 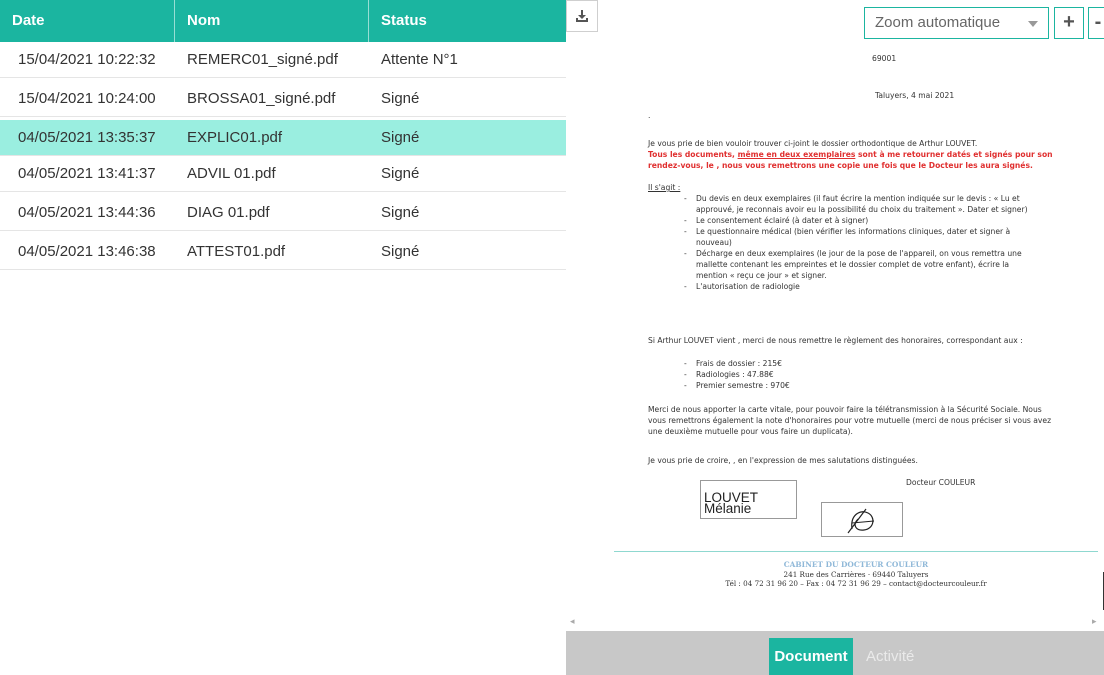 I want to click on table-row-selected: 04/05/2021 13:35:37 EXPLIC01.pdf Signé, so click(x=283, y=138).